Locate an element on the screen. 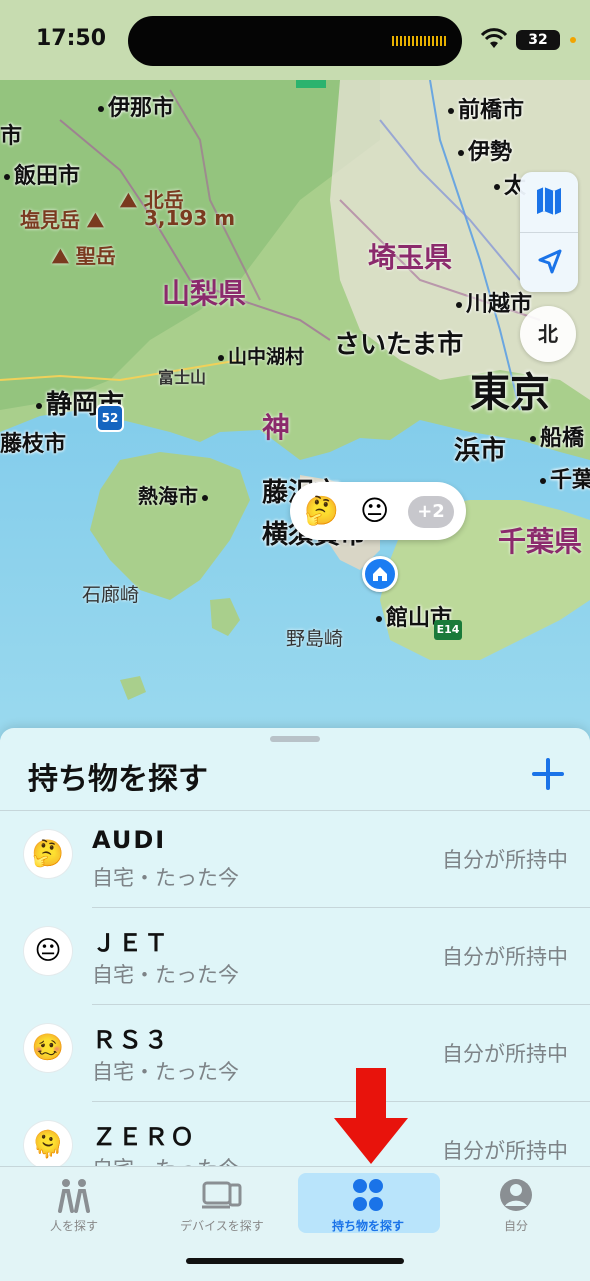 The width and height of the screenshot is (590, 1281). sheet-divider is located at coordinates (295, 810).